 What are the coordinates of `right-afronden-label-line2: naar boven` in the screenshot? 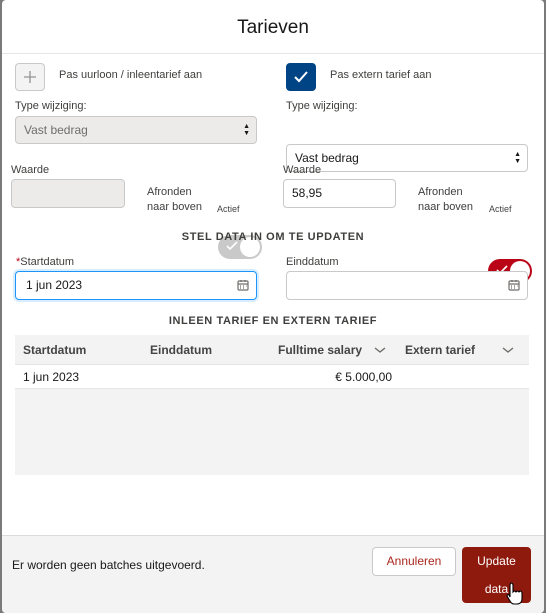 It's located at (446, 207).